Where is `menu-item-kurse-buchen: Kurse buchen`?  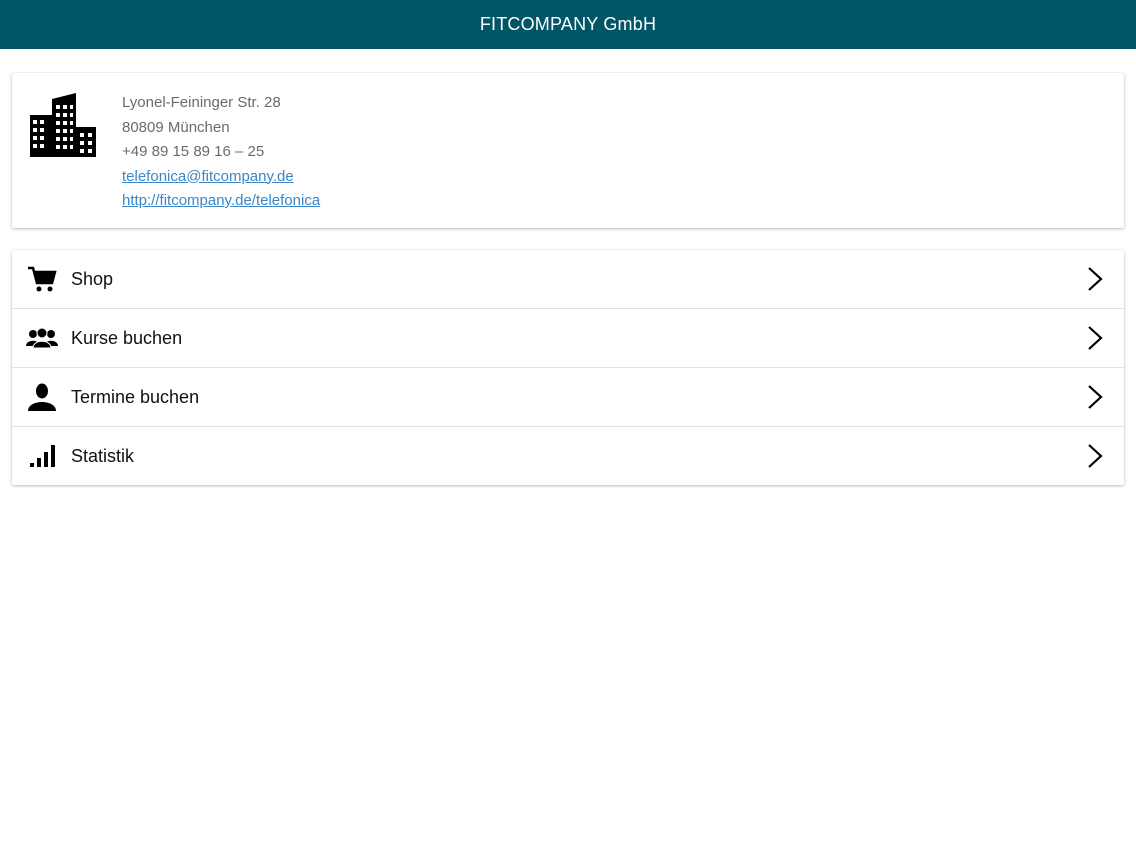
menu-item-kurse-buchen: Kurse buchen is located at coordinates (568, 338).